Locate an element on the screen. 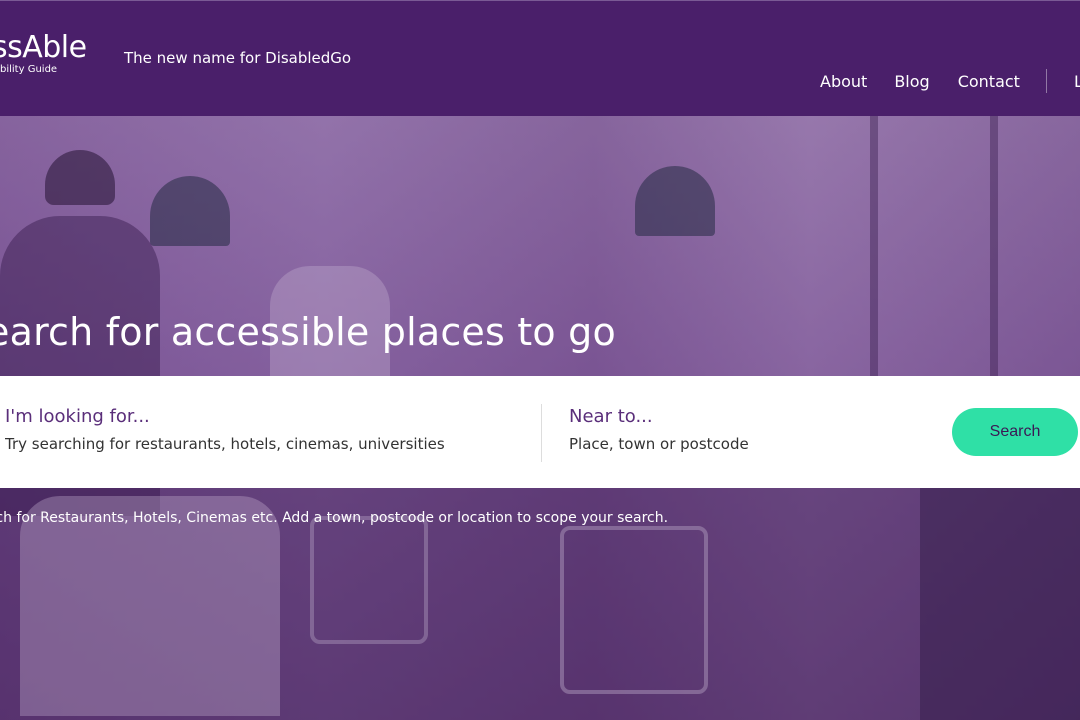  main-nav: About Blog Contact L is located at coordinates (950, 81).